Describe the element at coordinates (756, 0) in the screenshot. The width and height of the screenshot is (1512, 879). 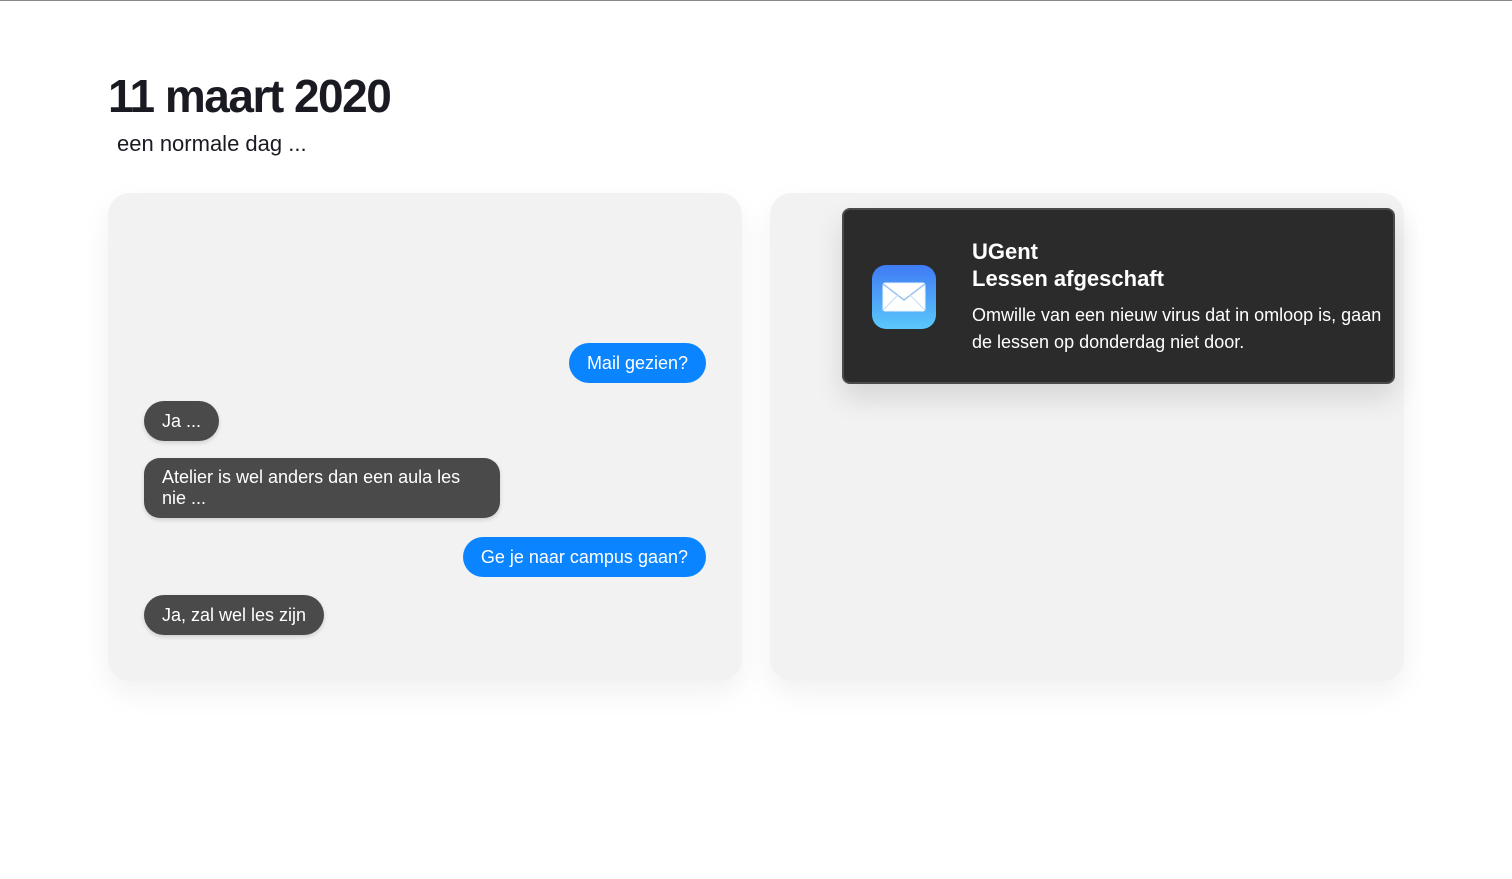
I see `top-border` at that location.